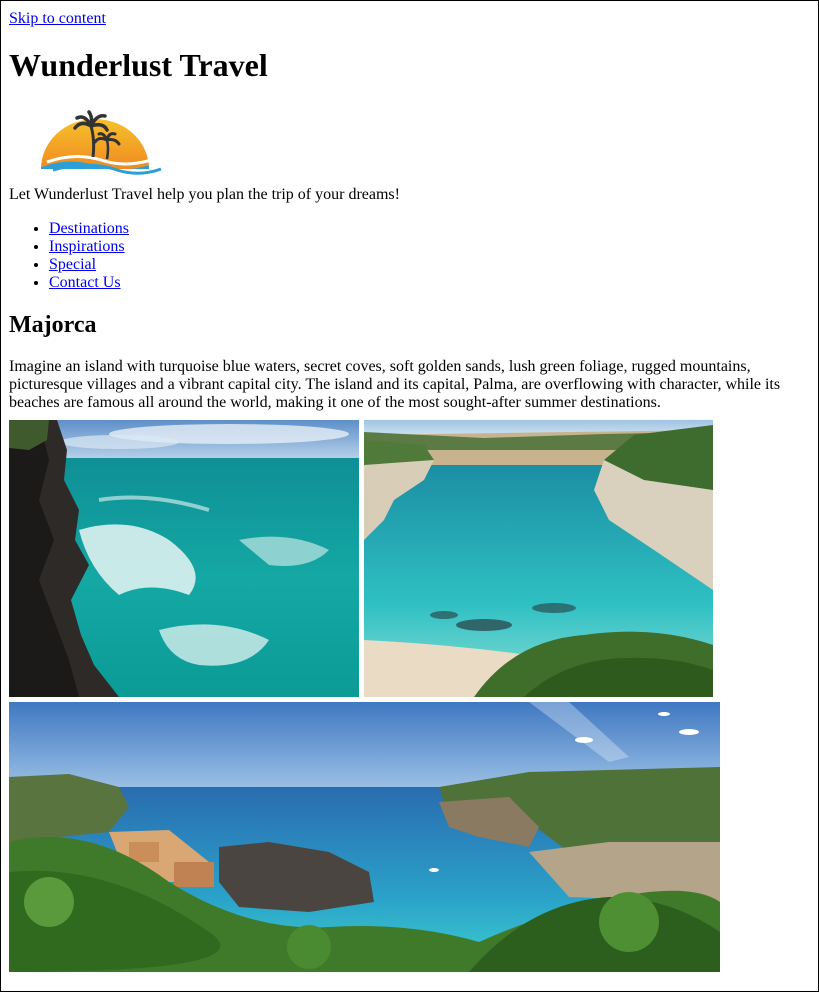 The height and width of the screenshot is (992, 819). Describe the element at coordinates (538, 558) in the screenshot. I see `secluded-cove-beach-photo` at that location.